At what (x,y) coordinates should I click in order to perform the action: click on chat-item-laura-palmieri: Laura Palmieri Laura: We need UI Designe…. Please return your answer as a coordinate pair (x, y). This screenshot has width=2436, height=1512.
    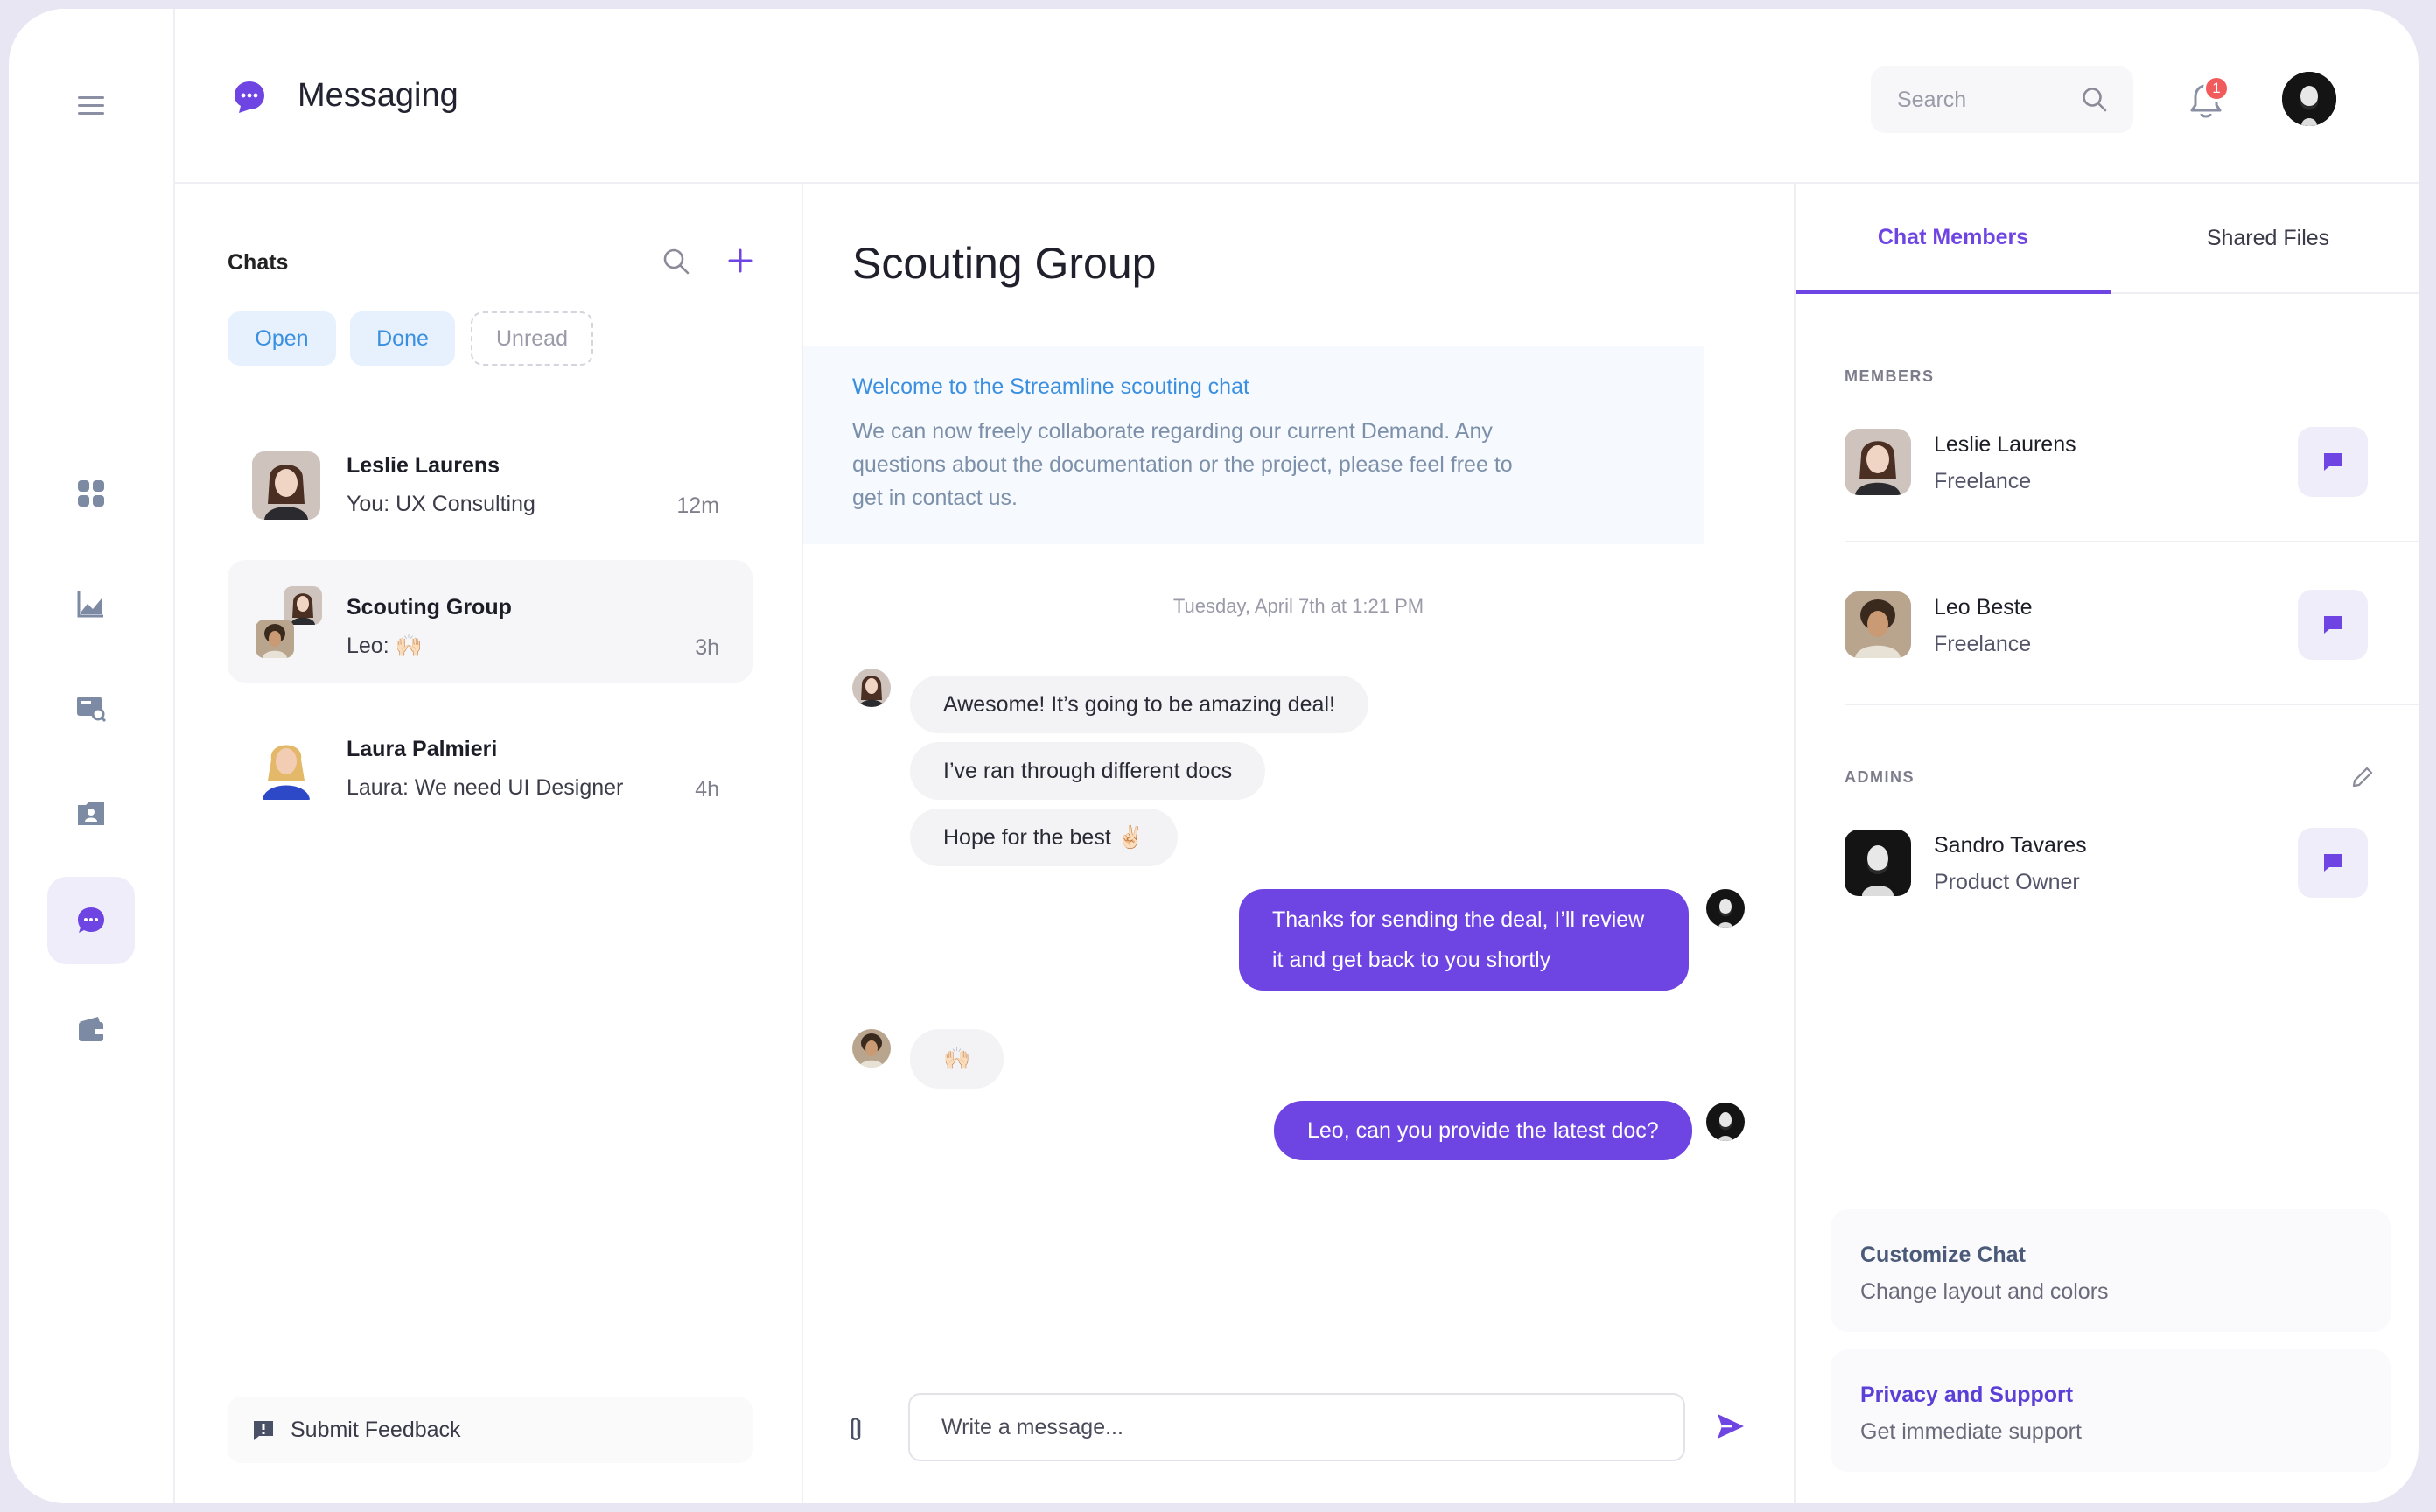
    Looking at the image, I should click on (490, 763).